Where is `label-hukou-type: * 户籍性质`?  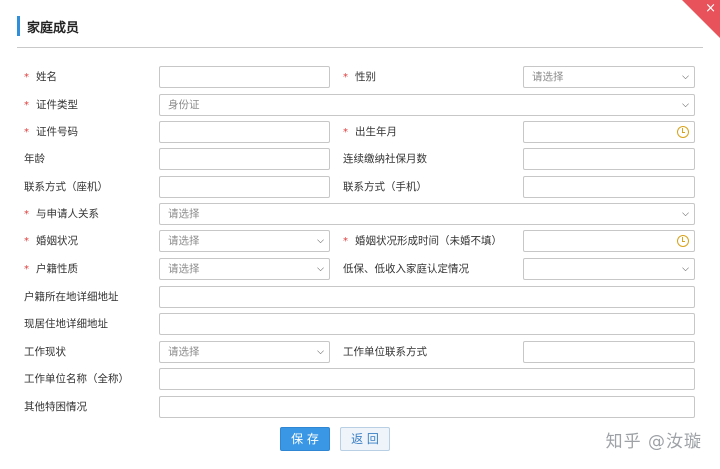
label-hukou-type: * 户籍性质 is located at coordinates (51, 269).